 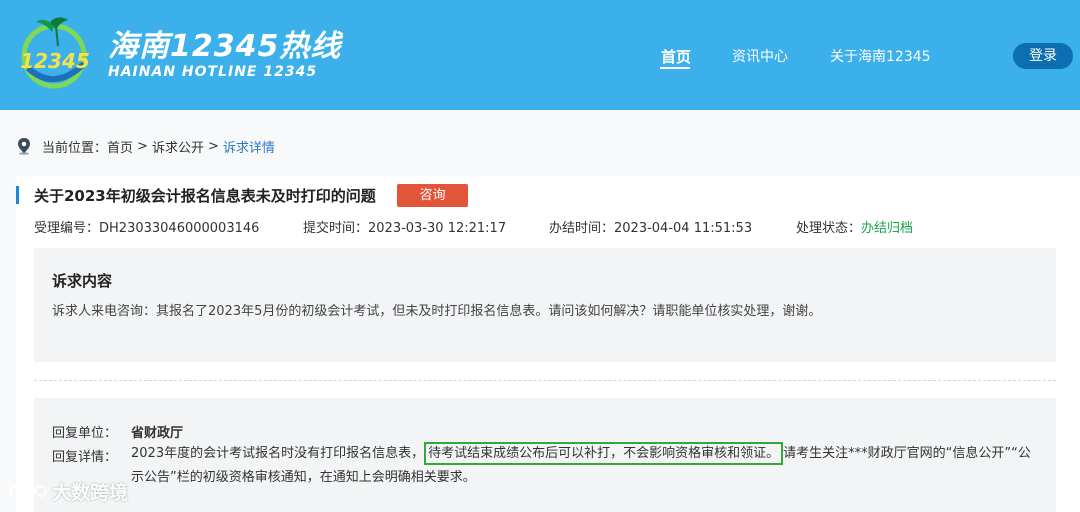 I want to click on logo-icon: 12345, so click(x=55, y=51).